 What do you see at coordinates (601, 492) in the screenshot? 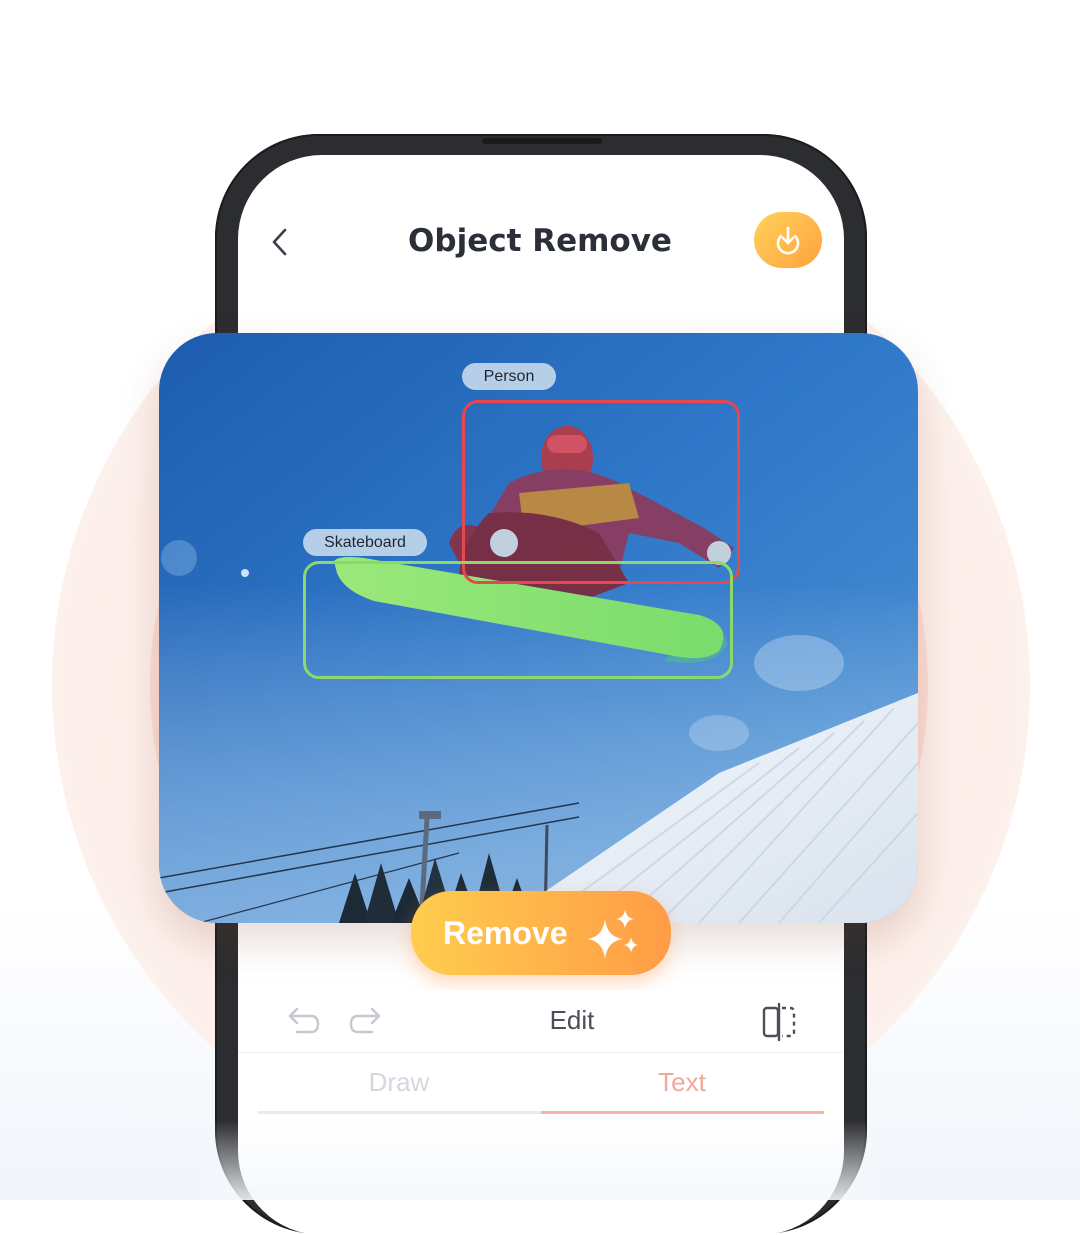
I see `detection-box-person` at bounding box center [601, 492].